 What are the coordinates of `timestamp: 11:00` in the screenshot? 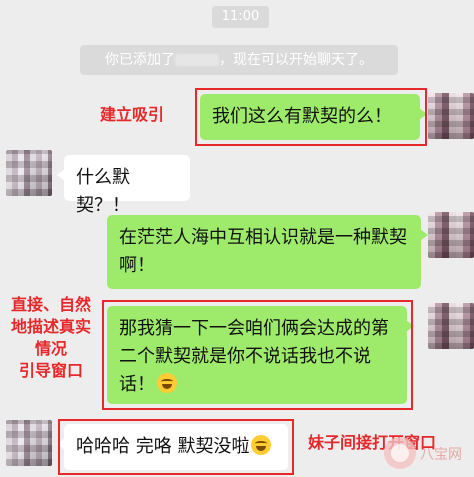 It's located at (240, 17).